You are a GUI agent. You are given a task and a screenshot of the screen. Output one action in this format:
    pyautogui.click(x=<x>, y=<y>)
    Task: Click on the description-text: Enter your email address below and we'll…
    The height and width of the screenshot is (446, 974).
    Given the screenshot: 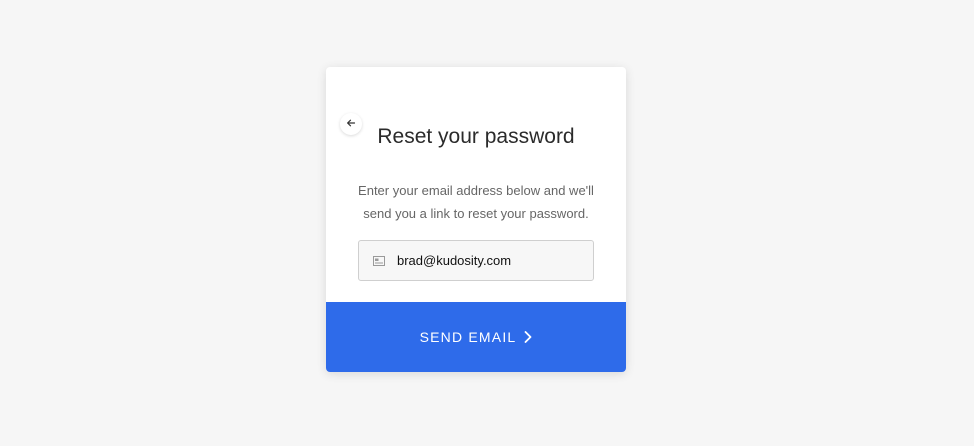 What is the action you would take?
    pyautogui.click(x=476, y=202)
    